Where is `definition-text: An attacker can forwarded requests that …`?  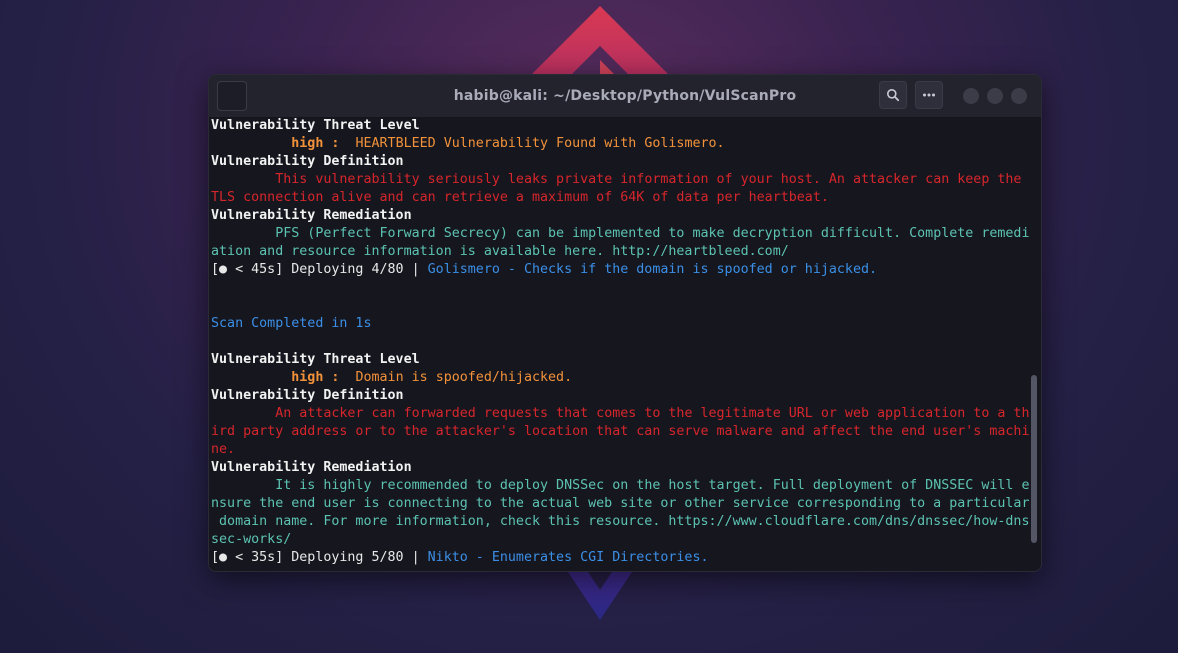 definition-text: An attacker can forwarded requests that … is located at coordinates (652, 413).